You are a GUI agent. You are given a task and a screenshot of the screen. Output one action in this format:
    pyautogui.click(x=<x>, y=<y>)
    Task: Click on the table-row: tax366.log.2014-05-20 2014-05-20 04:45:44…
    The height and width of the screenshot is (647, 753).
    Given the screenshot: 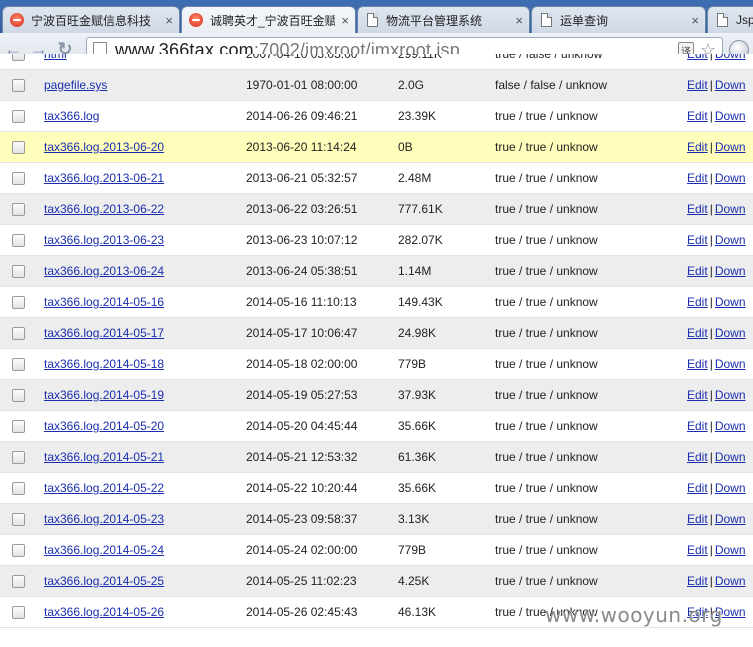 What is the action you would take?
    pyautogui.click(x=376, y=426)
    